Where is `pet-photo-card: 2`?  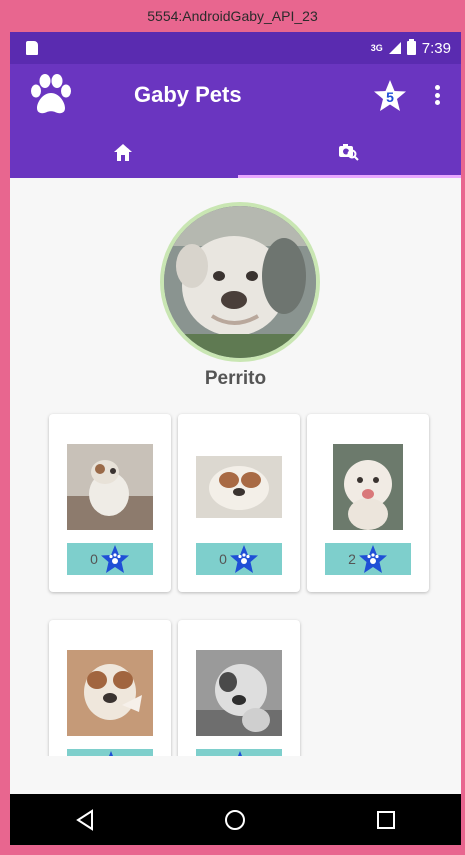
pet-photo-card: 2 is located at coordinates (368, 503).